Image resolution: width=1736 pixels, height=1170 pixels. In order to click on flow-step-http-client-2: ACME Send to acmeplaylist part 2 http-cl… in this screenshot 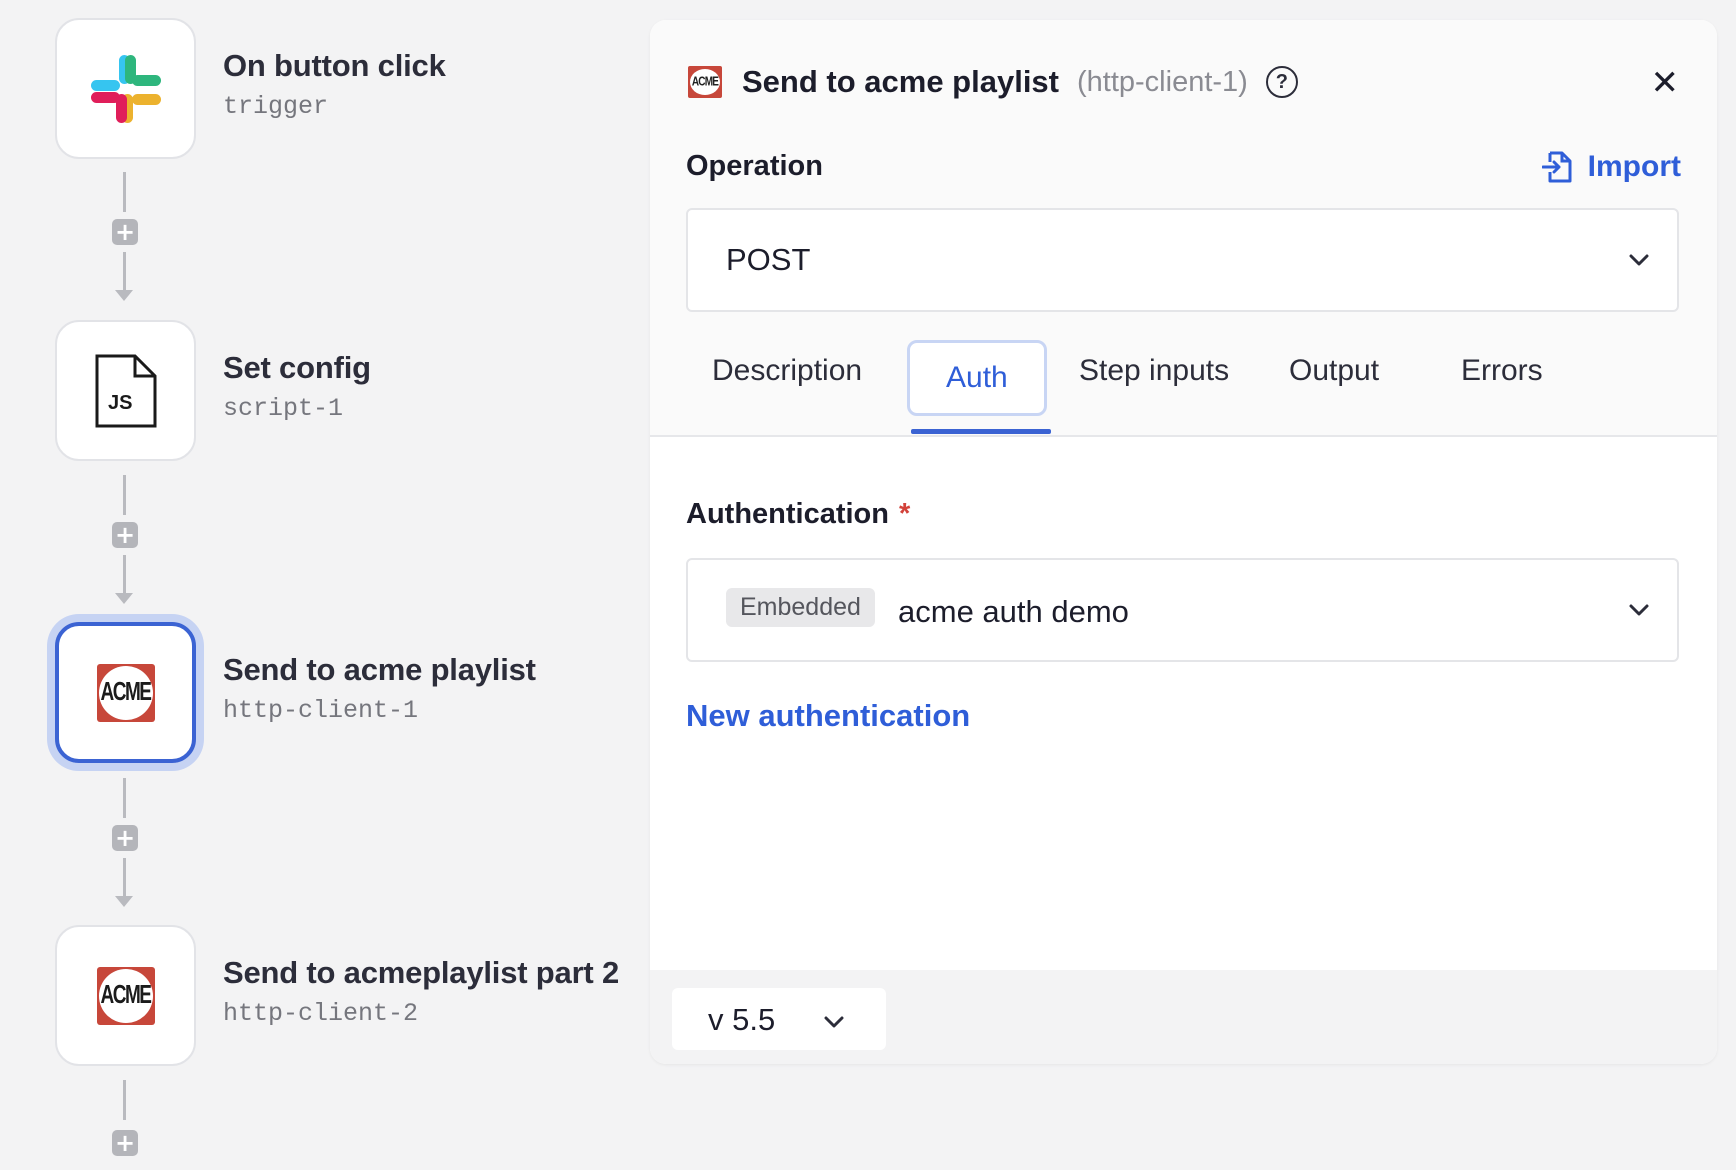, I will do `click(337, 997)`.